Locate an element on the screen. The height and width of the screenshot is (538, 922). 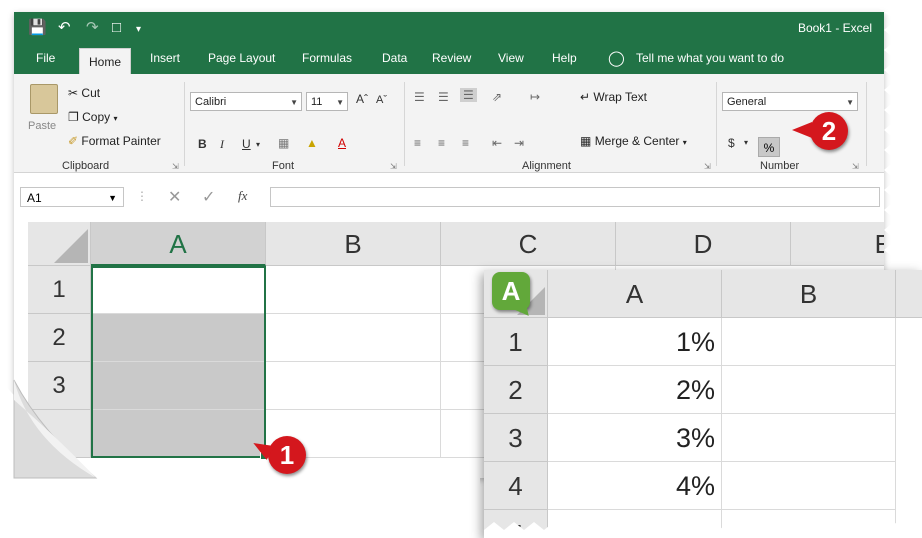
inset-row-header: 1 is located at coordinates (516, 342).